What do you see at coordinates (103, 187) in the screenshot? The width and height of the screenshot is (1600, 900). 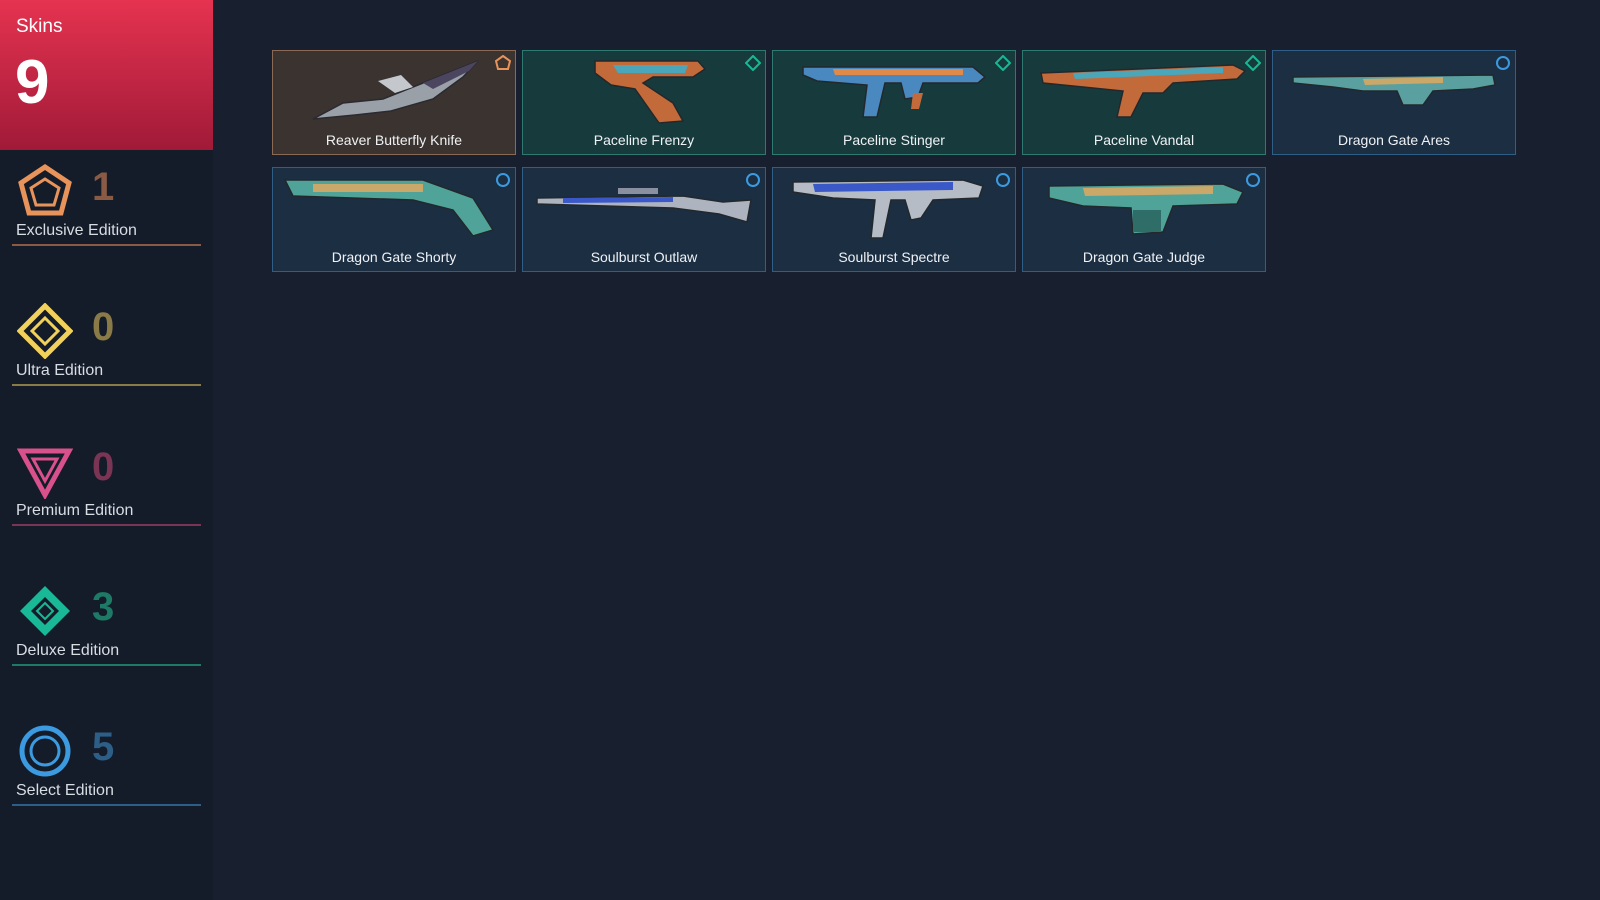 I see `tier-count: 1` at bounding box center [103, 187].